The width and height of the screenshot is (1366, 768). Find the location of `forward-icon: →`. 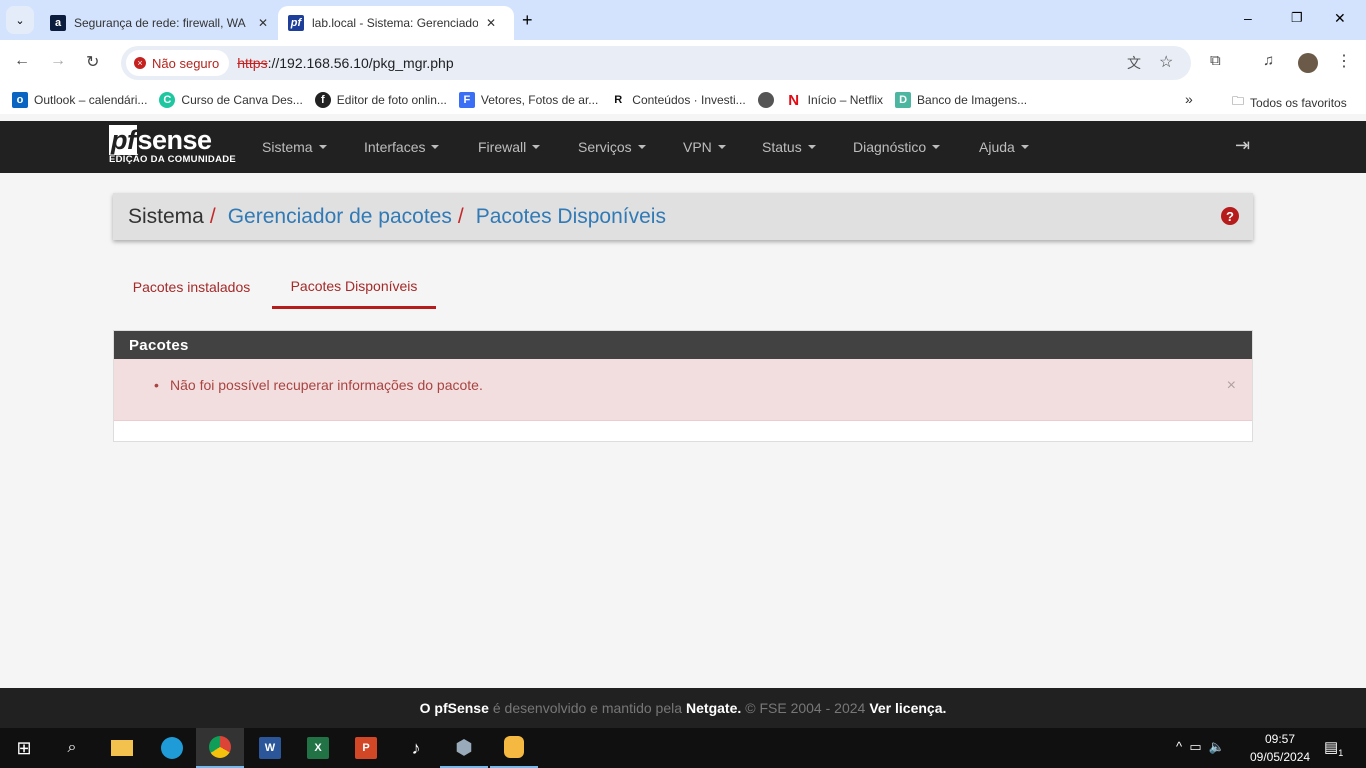

forward-icon: → is located at coordinates (58, 61).